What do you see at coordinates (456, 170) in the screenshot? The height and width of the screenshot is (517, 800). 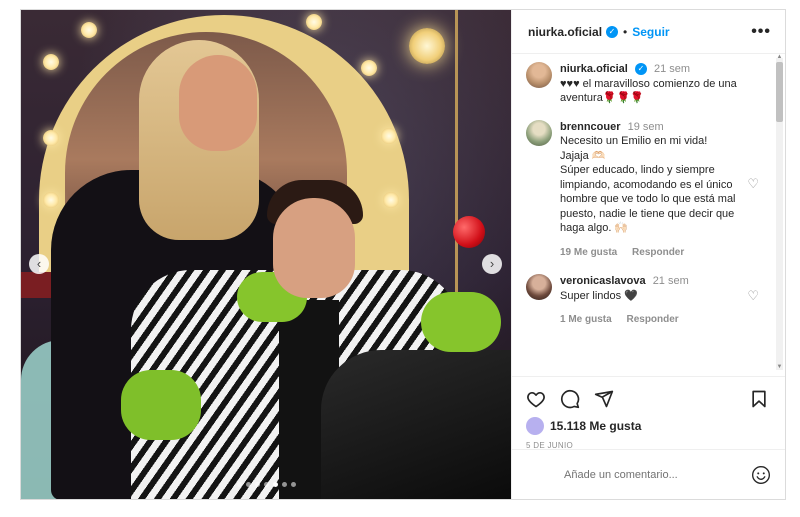 I see `photo-lamp-pole` at bounding box center [456, 170].